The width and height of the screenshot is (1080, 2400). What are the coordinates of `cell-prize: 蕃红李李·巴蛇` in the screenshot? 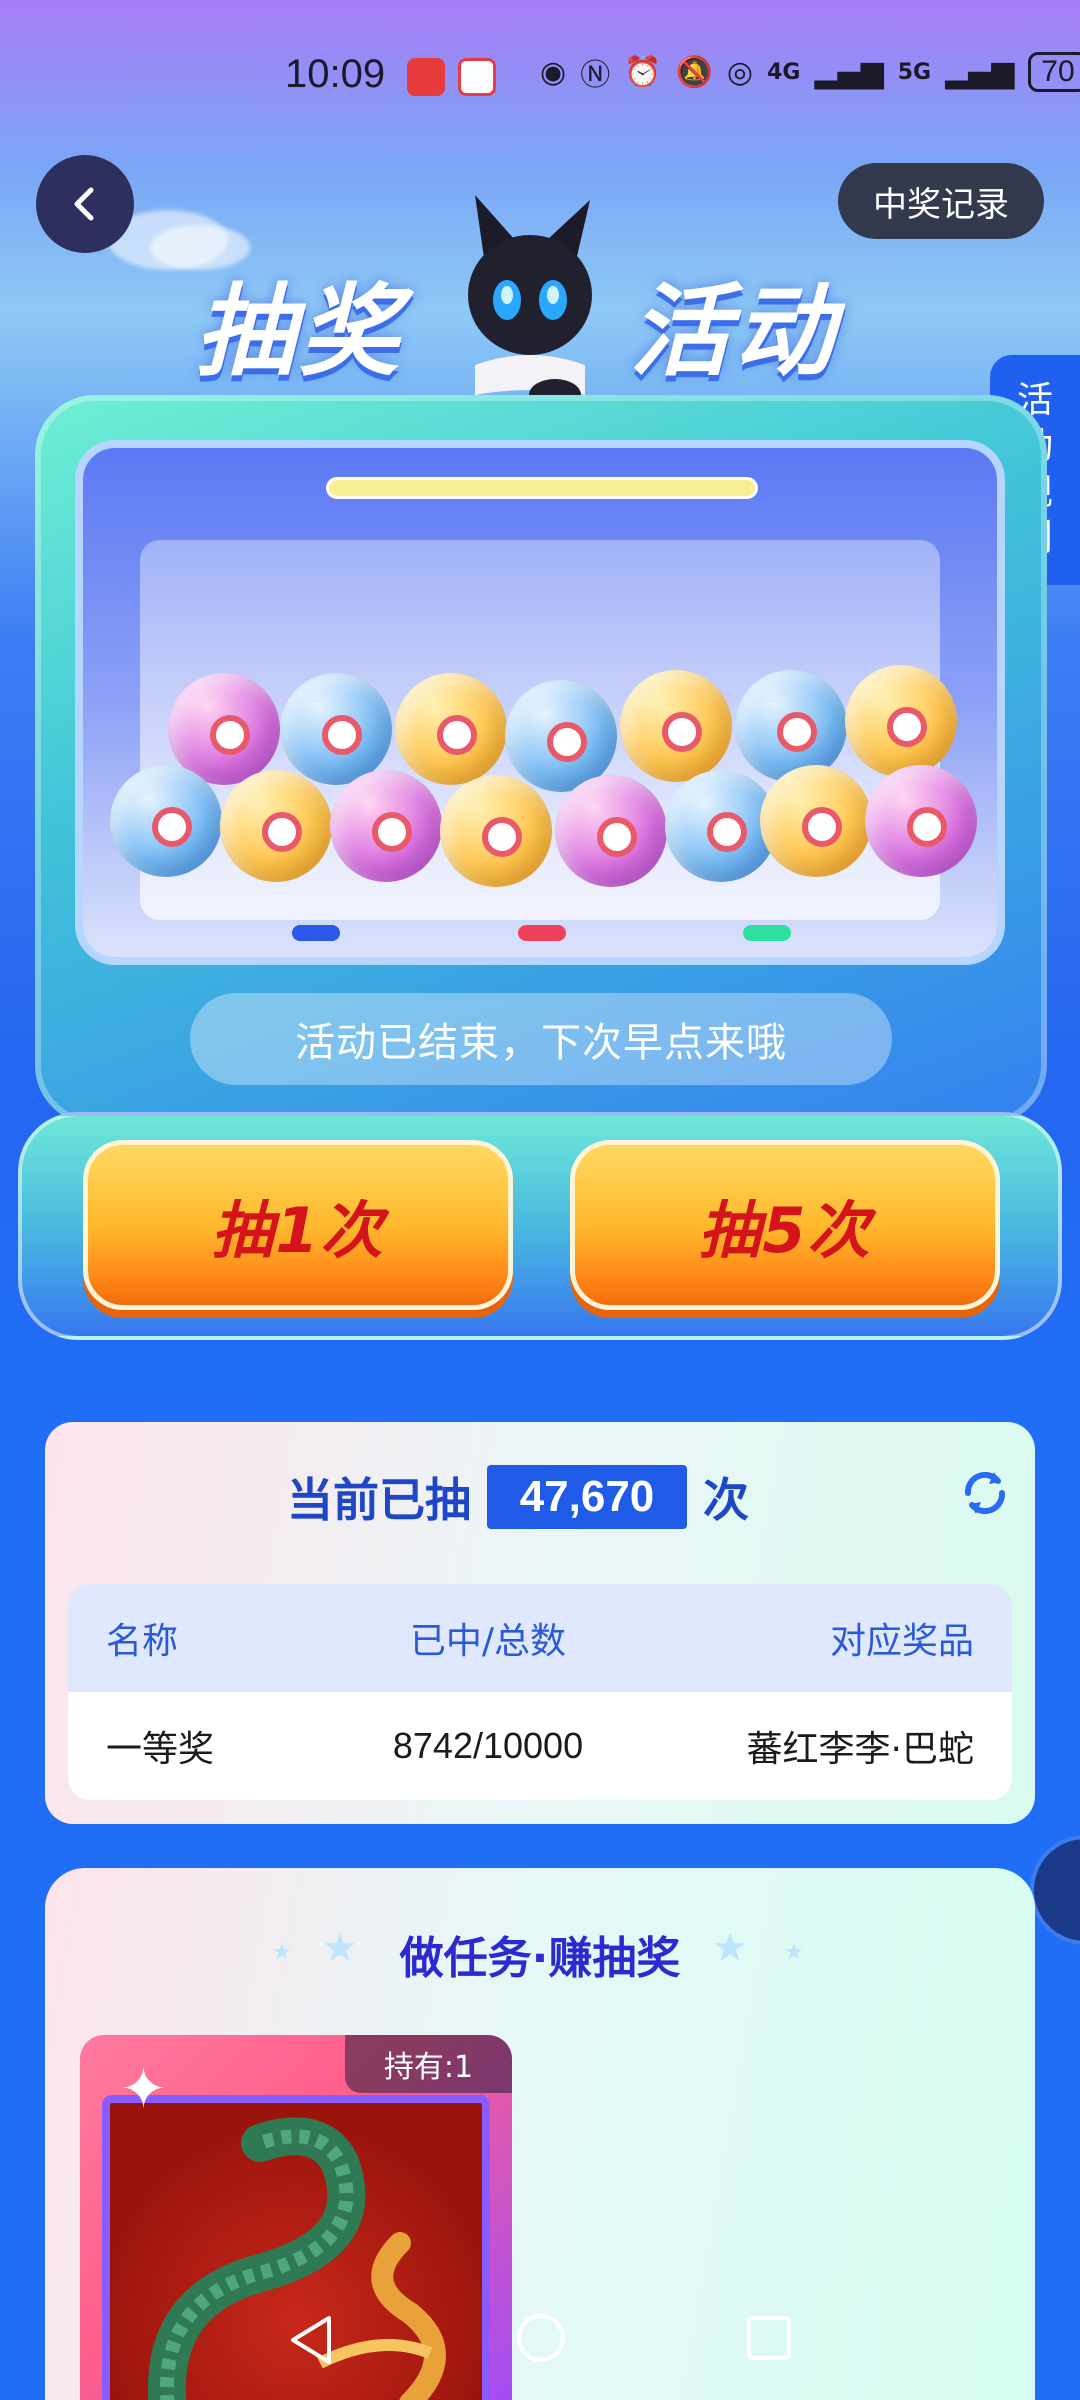 It's located at (860, 1749).